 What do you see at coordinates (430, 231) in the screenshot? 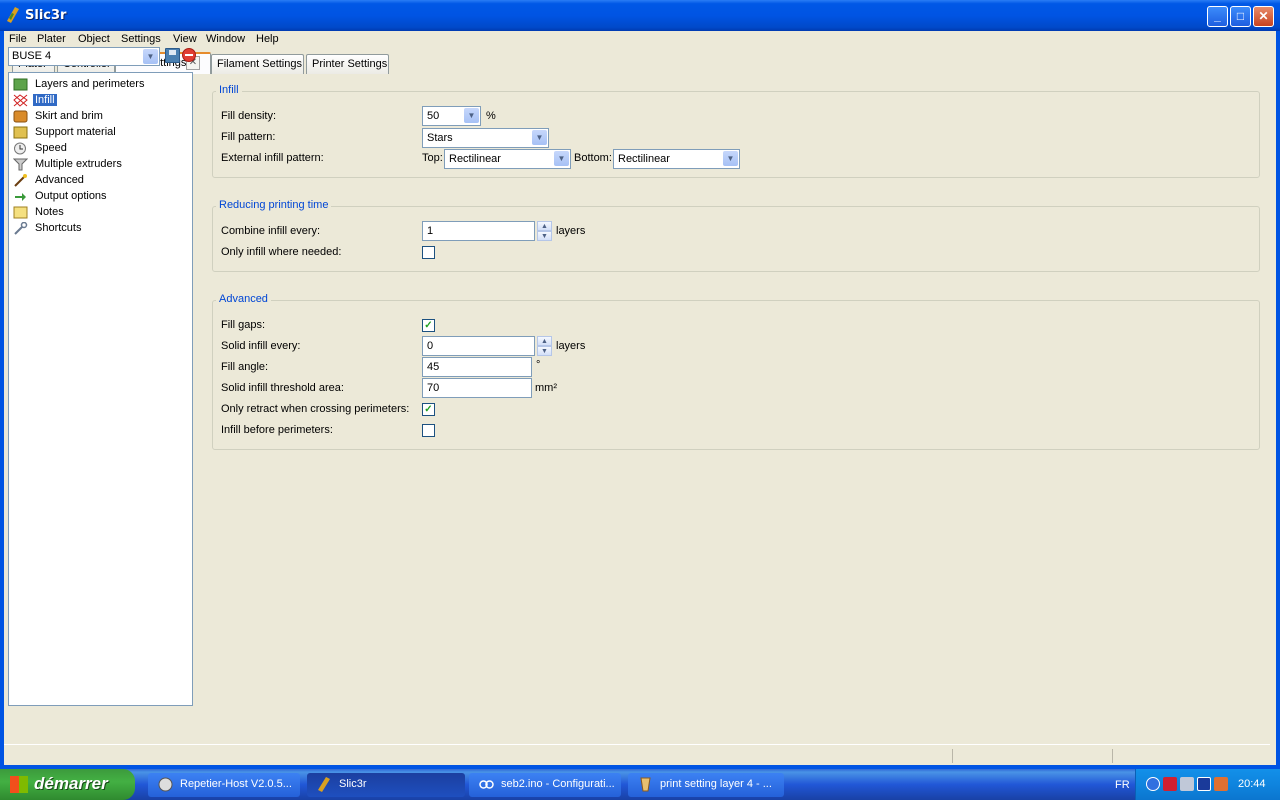
I see `combine-infill-value: 1` at bounding box center [430, 231].